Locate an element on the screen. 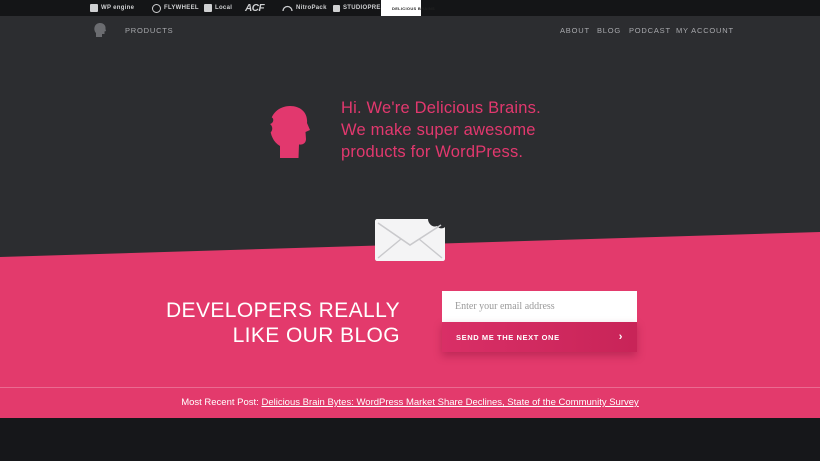 The width and height of the screenshot is (820, 461). newsletter-heading-line-1: DEVELOPERS REALLY is located at coordinates (282, 310).